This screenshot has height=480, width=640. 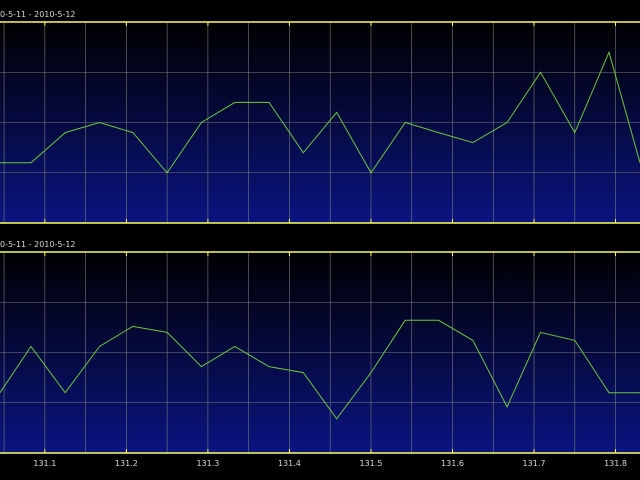 What do you see at coordinates (534, 463) in the screenshot?
I see `x-tick-label: 131.7` at bounding box center [534, 463].